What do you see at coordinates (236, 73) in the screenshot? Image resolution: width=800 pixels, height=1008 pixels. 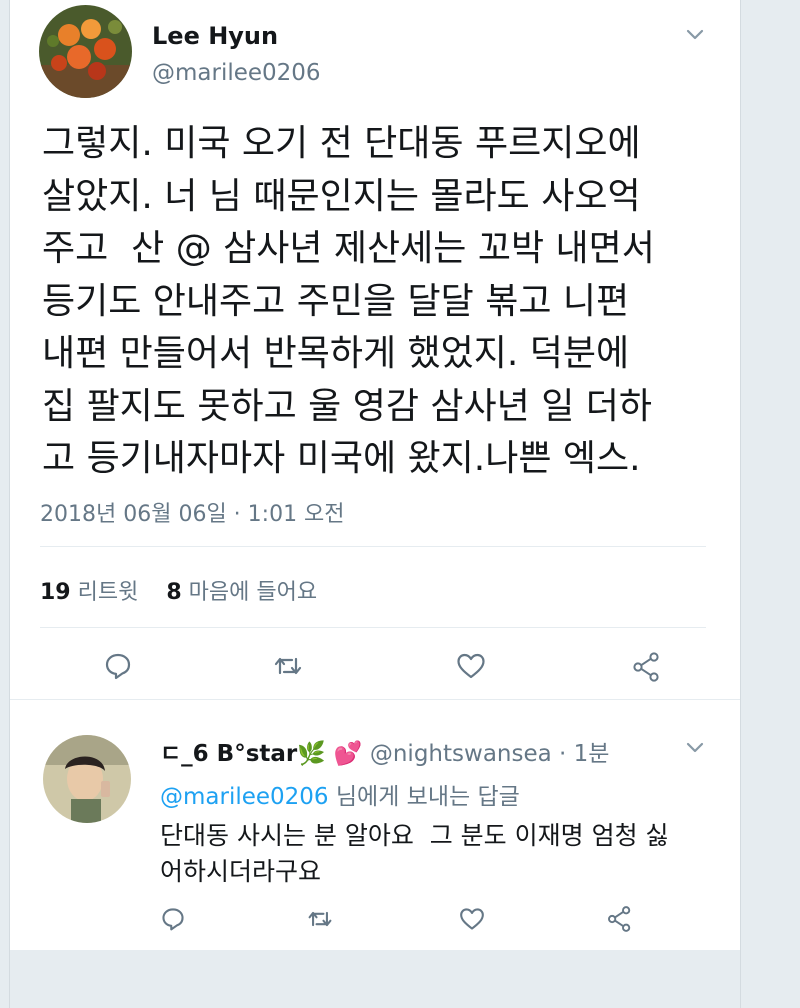 I see `user-handle: @marilee0206` at bounding box center [236, 73].